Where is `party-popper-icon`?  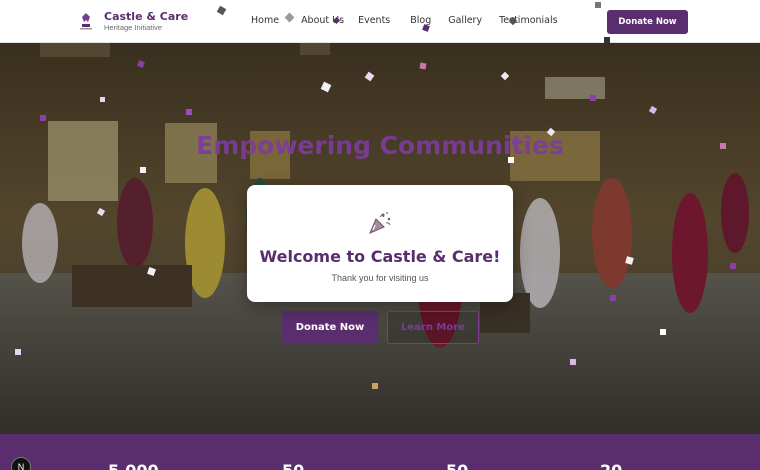 party-popper-icon is located at coordinates (380, 223).